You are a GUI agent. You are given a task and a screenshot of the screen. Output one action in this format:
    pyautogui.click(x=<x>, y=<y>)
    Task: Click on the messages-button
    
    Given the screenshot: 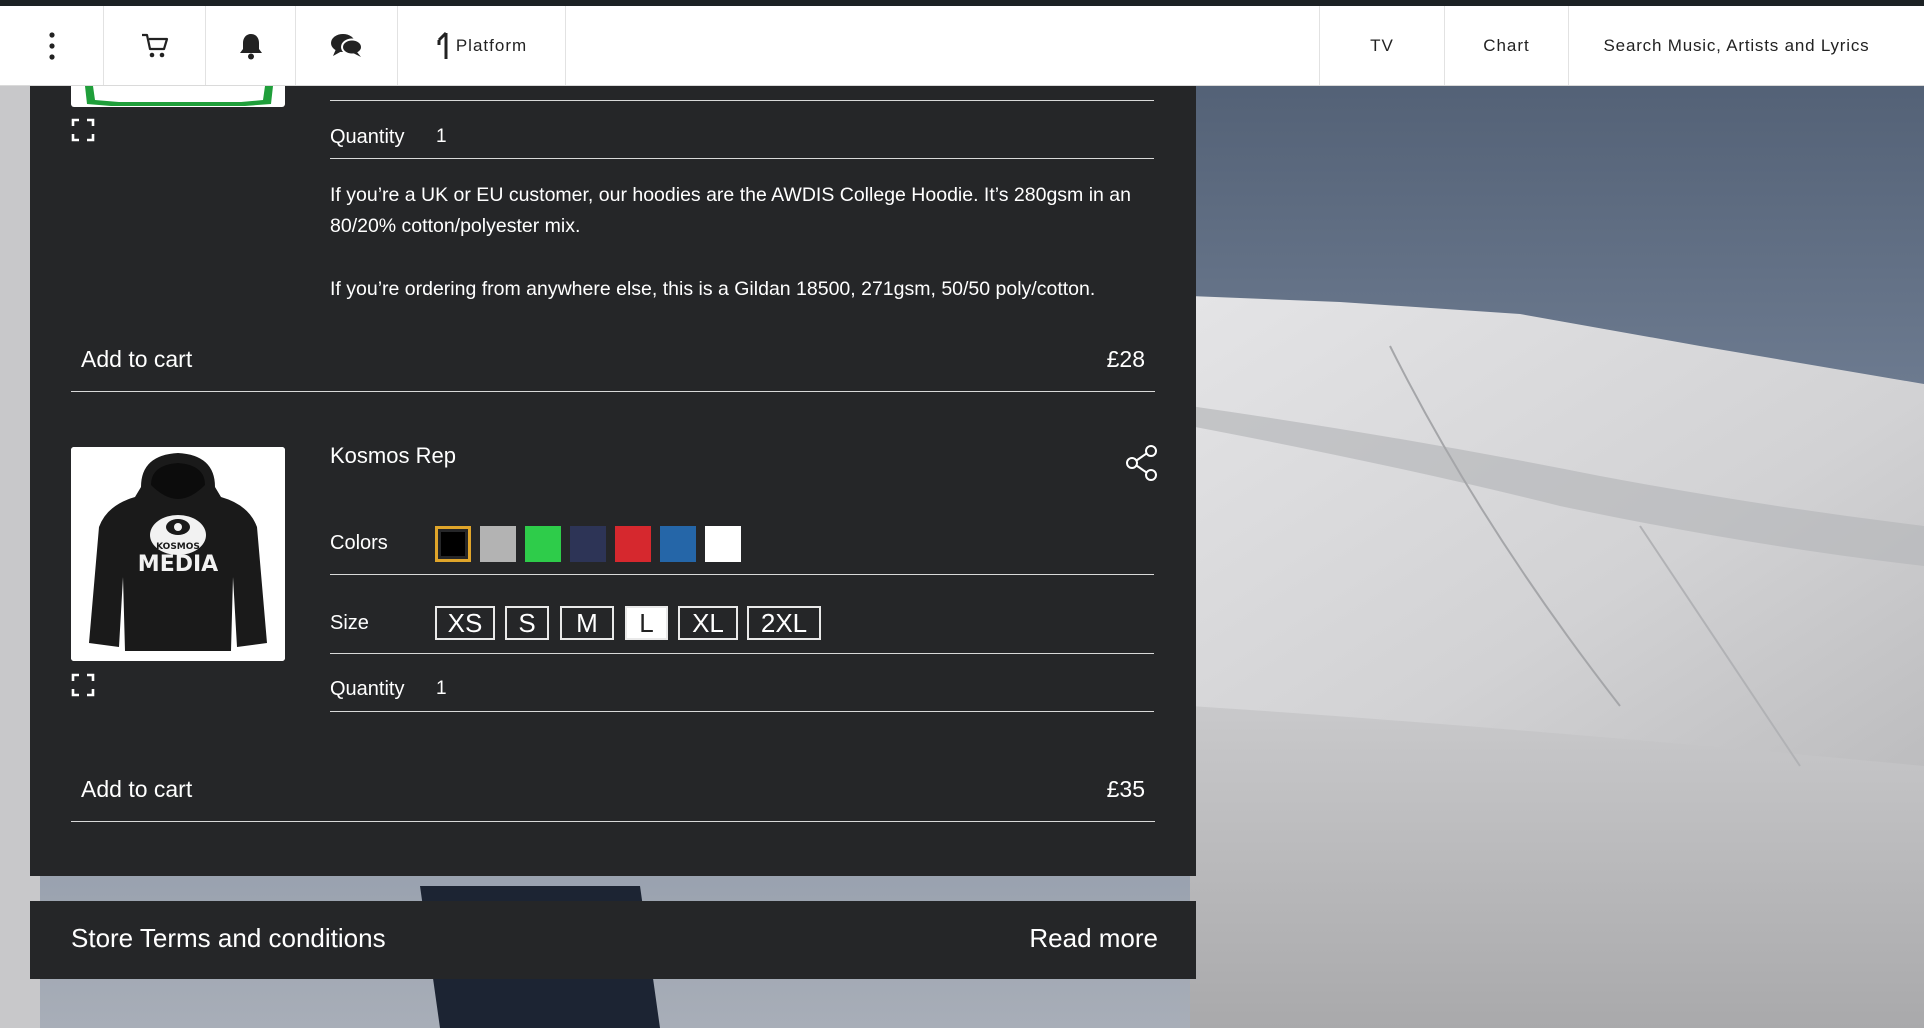 What is the action you would take?
    pyautogui.click(x=347, y=45)
    